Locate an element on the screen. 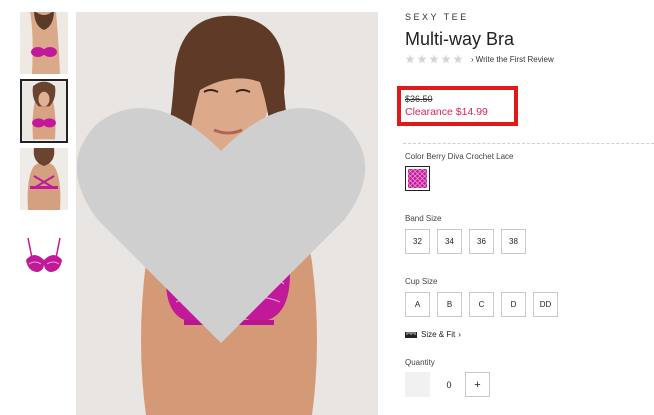 This screenshot has height=415, width=654. color-label: Color Berry Diva Crochet Lace is located at coordinates (459, 156).